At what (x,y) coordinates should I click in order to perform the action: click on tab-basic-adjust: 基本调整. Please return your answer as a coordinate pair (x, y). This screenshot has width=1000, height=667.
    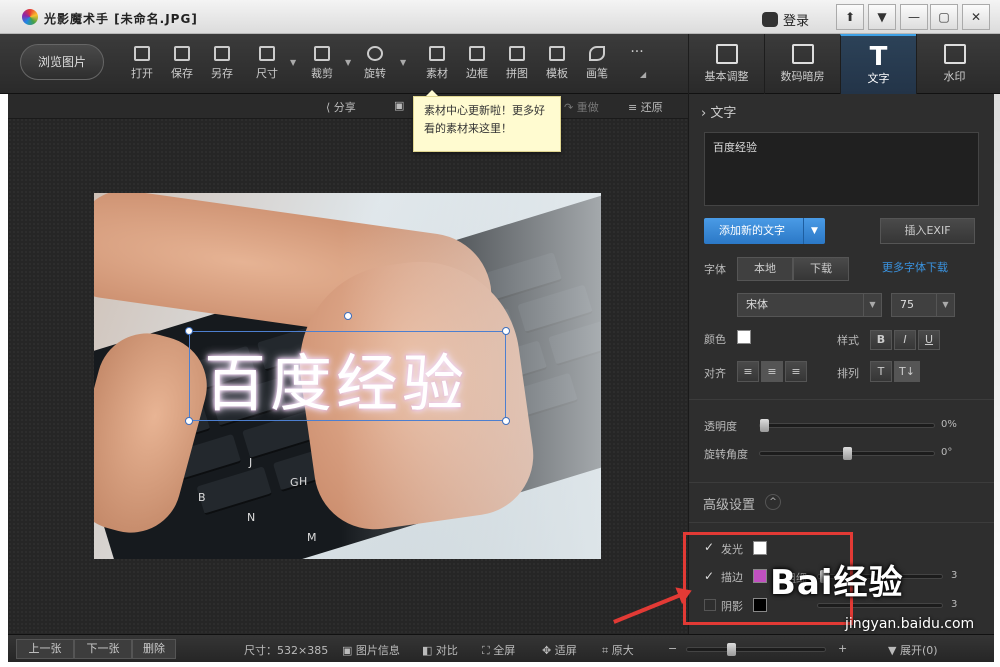
    Looking at the image, I should click on (726, 64).